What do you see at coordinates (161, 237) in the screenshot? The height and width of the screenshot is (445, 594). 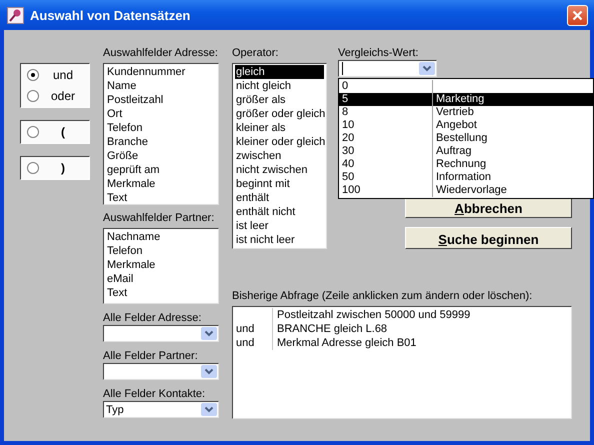 I see `list-item: Nachname` at bounding box center [161, 237].